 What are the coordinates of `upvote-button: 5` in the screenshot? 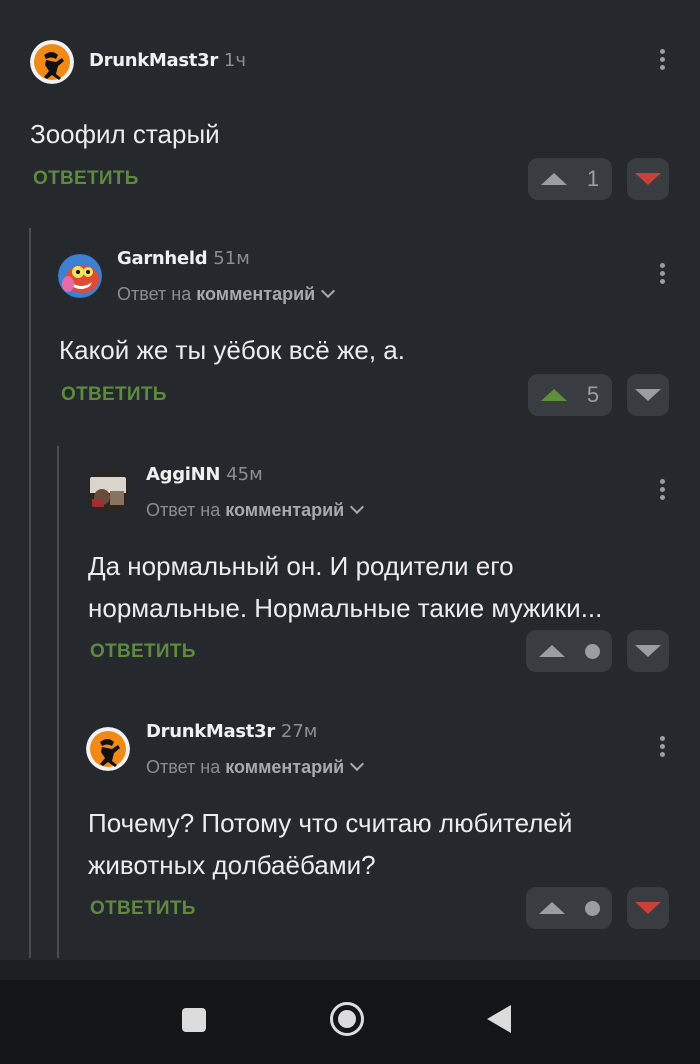 It's located at (570, 395).